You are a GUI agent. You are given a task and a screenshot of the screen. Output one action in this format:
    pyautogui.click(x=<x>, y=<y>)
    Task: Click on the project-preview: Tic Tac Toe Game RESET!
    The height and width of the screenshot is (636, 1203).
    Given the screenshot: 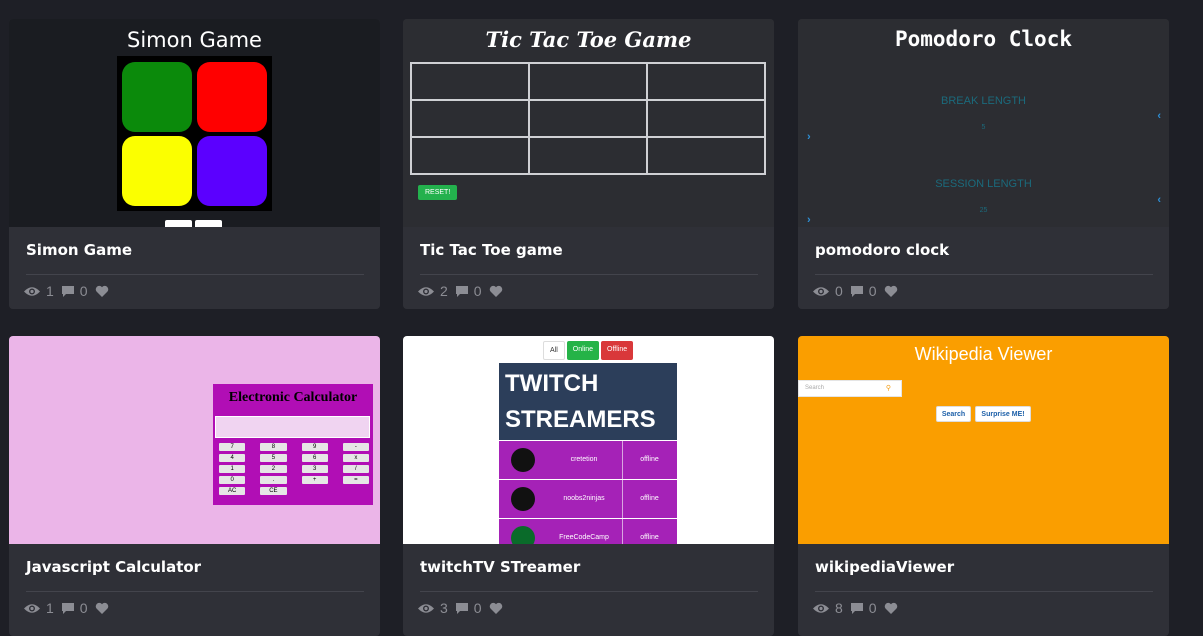 What is the action you would take?
    pyautogui.click(x=588, y=123)
    